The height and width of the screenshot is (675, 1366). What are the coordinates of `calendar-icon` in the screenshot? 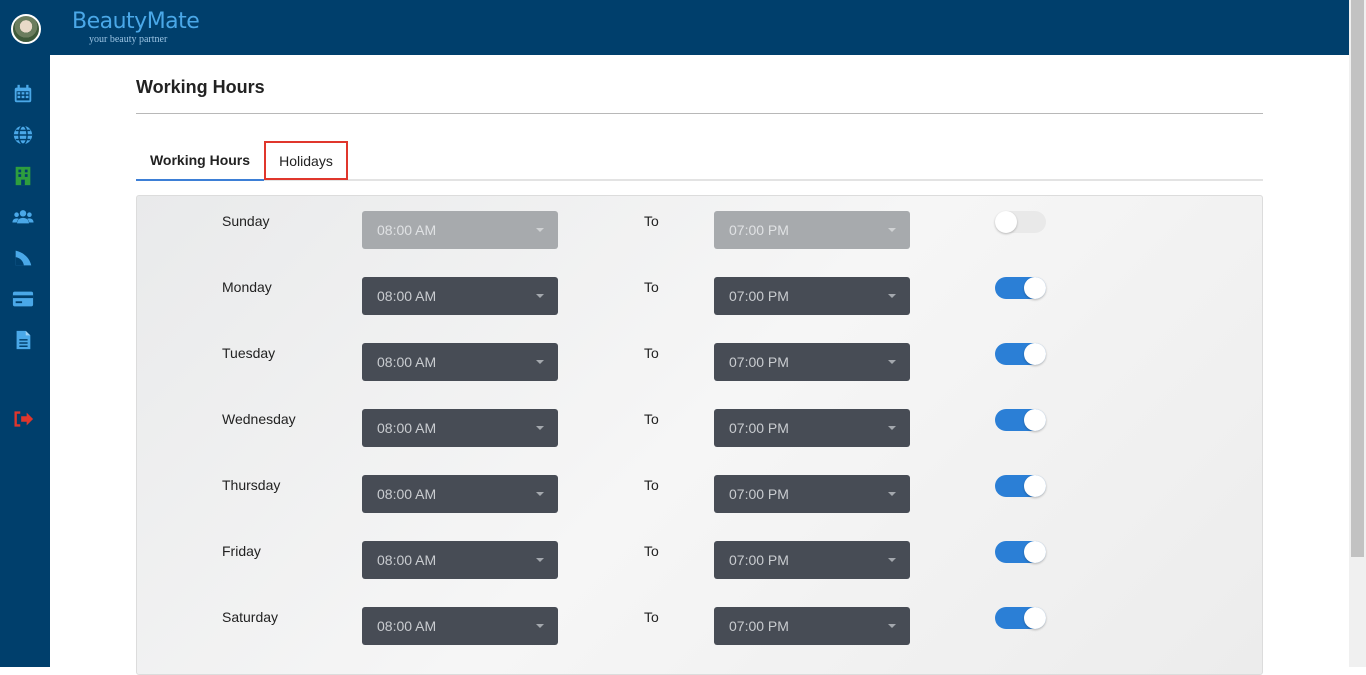 It's located at (23, 94).